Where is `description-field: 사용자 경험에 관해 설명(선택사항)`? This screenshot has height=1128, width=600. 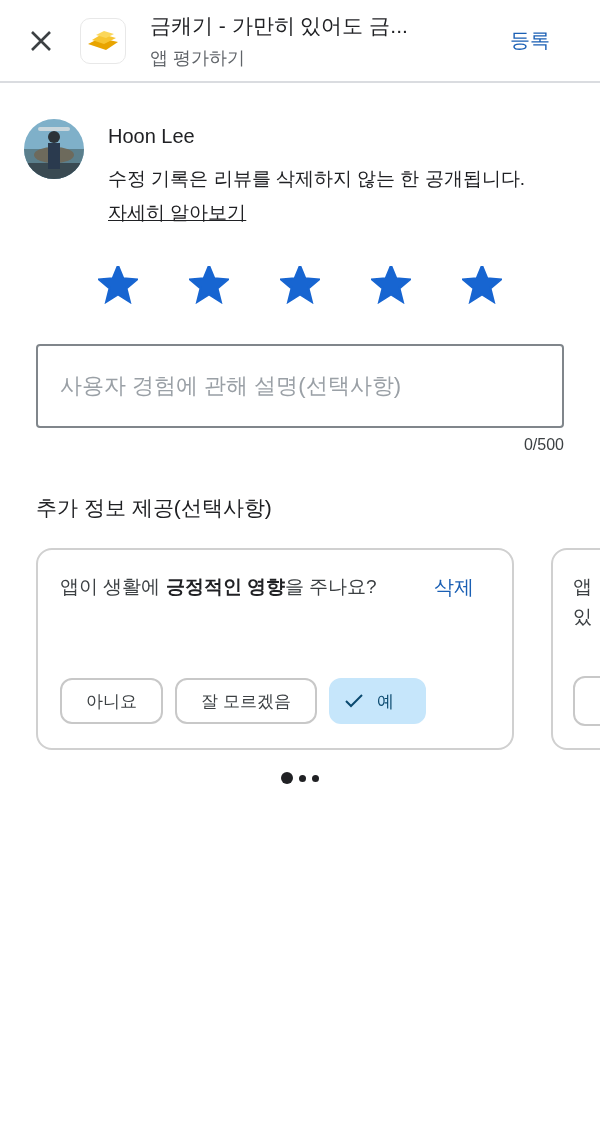
description-field: 사용자 경험에 관해 설명(선택사항) is located at coordinates (300, 386).